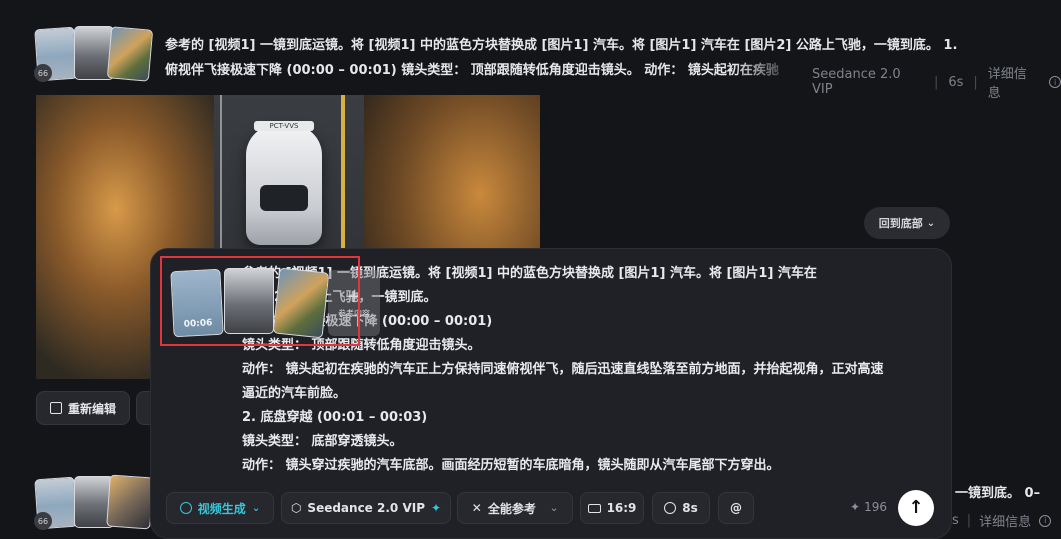 The image size is (1061, 539). What do you see at coordinates (875, 507) in the screenshot?
I see `credits-value: 196` at bounding box center [875, 507].